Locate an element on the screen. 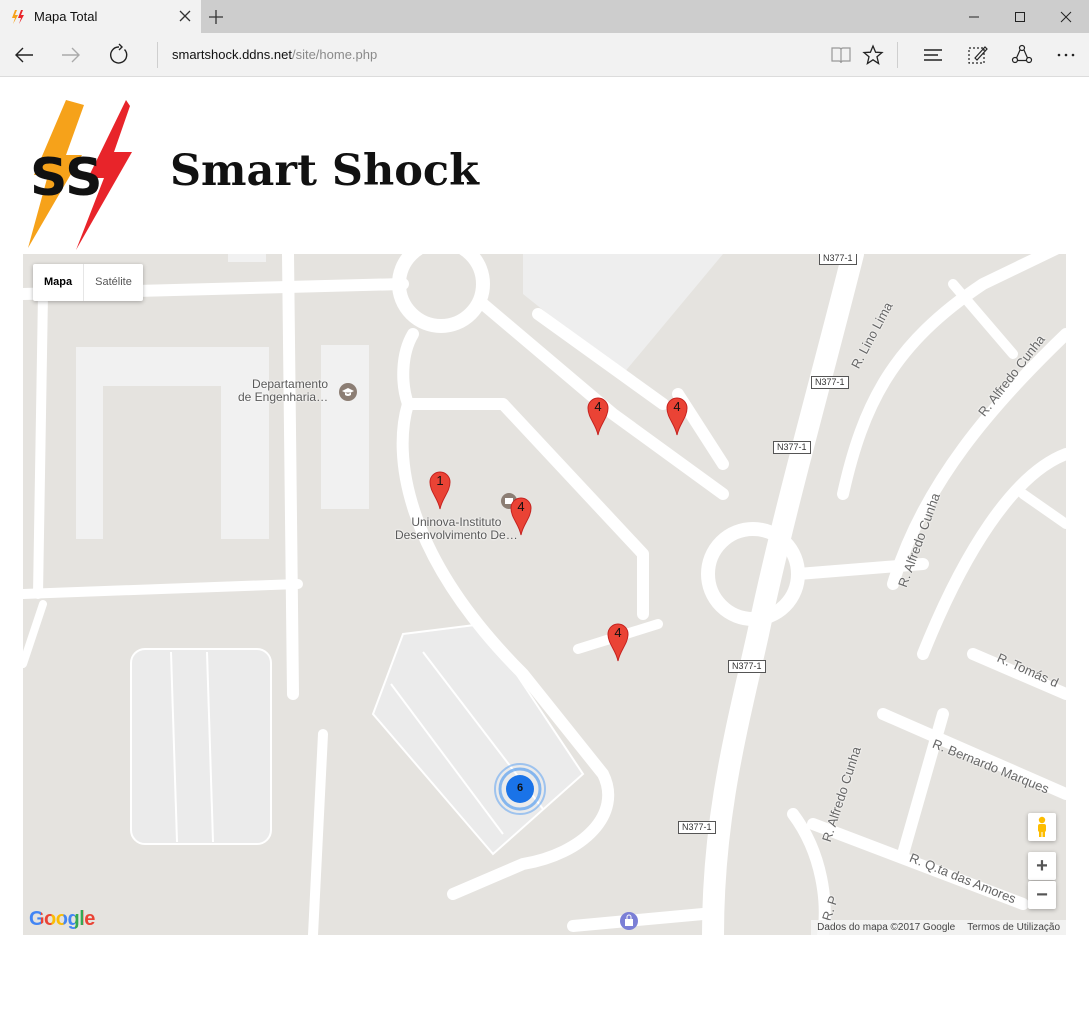 This screenshot has width=1089, height=1012. zoom-out-label: − is located at coordinates (1042, 894).